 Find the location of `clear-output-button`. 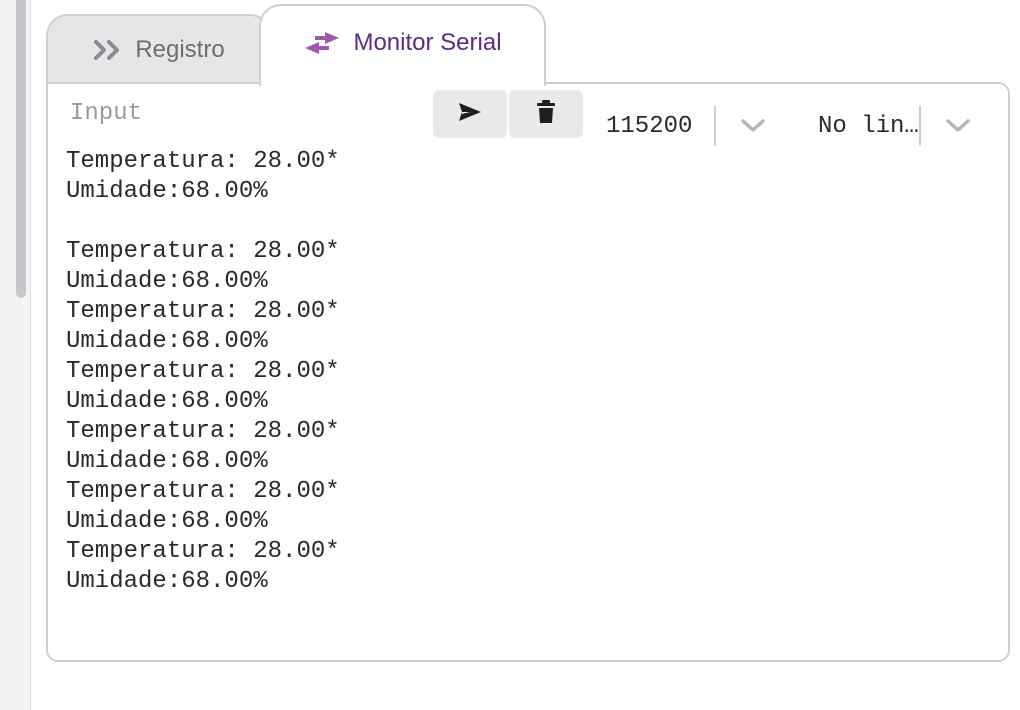

clear-output-button is located at coordinates (546, 114).